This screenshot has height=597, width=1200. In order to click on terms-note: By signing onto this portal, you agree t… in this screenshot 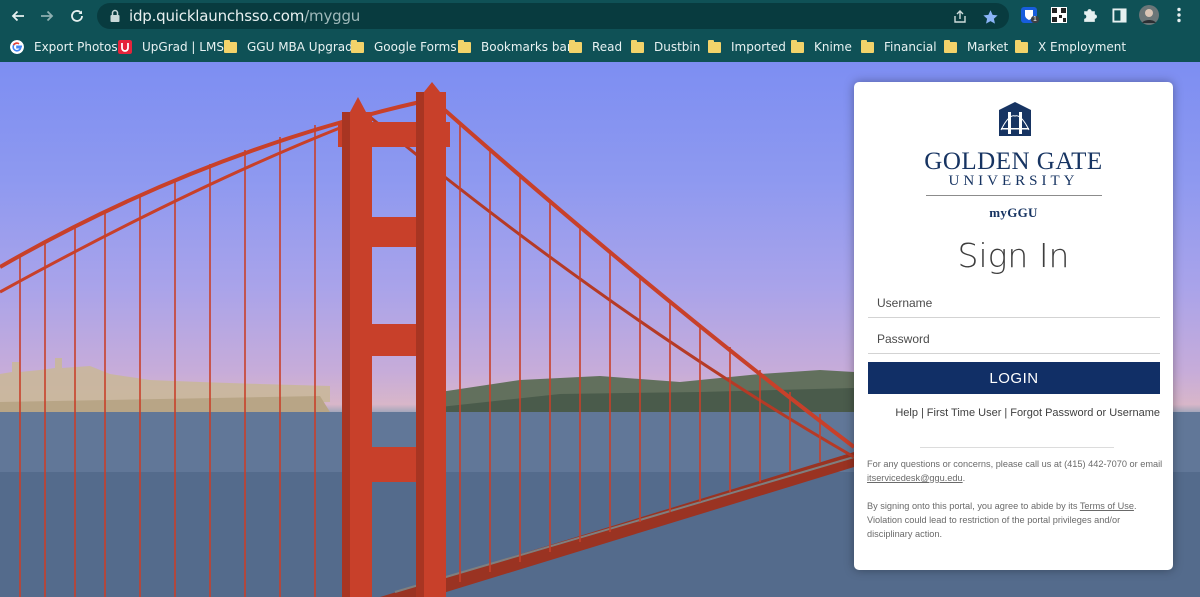, I will do `click(1017, 520)`.